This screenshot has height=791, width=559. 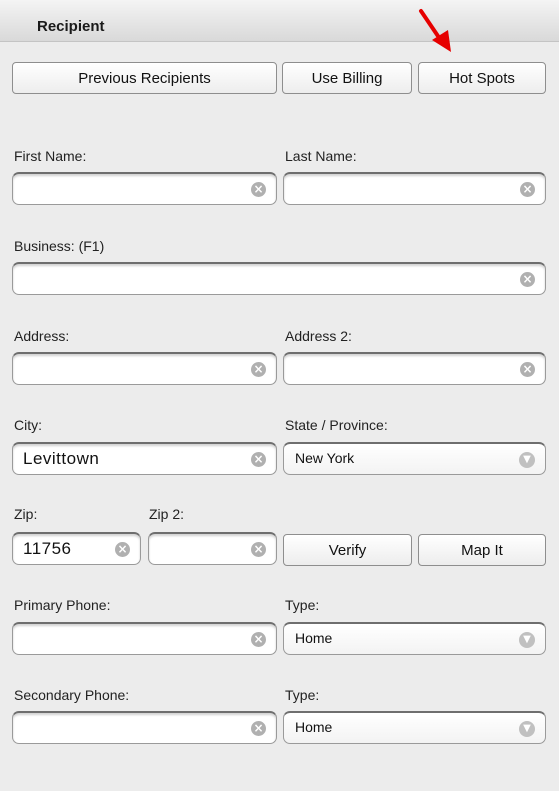 I want to click on primary-phone-label: Primary Phone:, so click(x=62, y=605).